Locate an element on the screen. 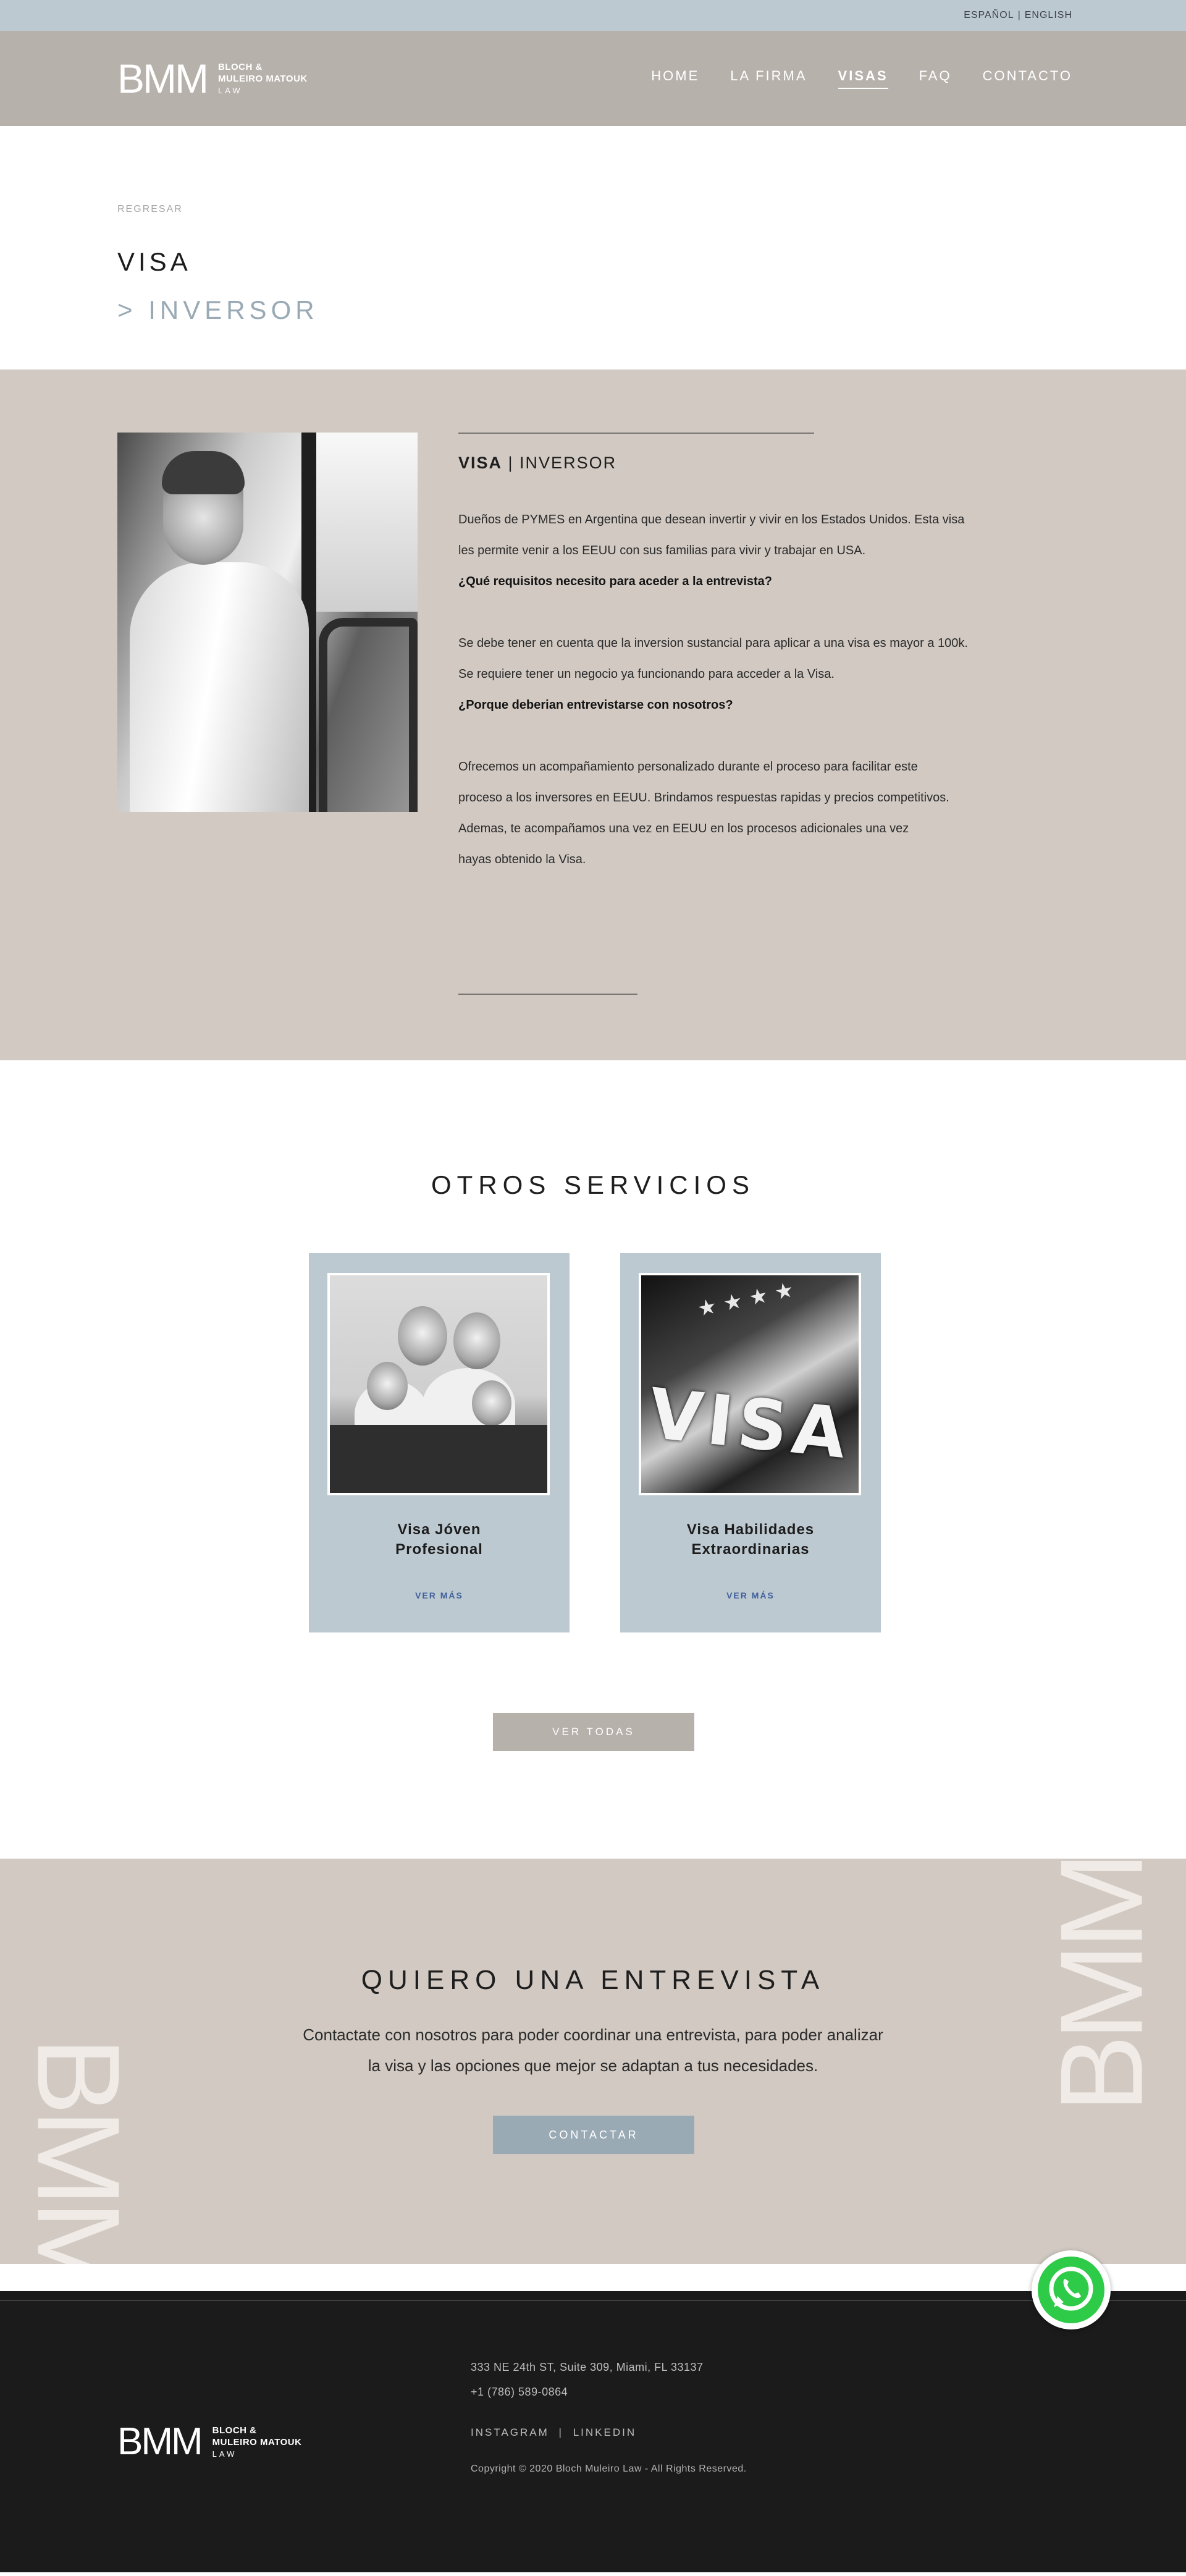 The image size is (1186, 2576). contact-button: CONTACTAR is located at coordinates (593, 2135).